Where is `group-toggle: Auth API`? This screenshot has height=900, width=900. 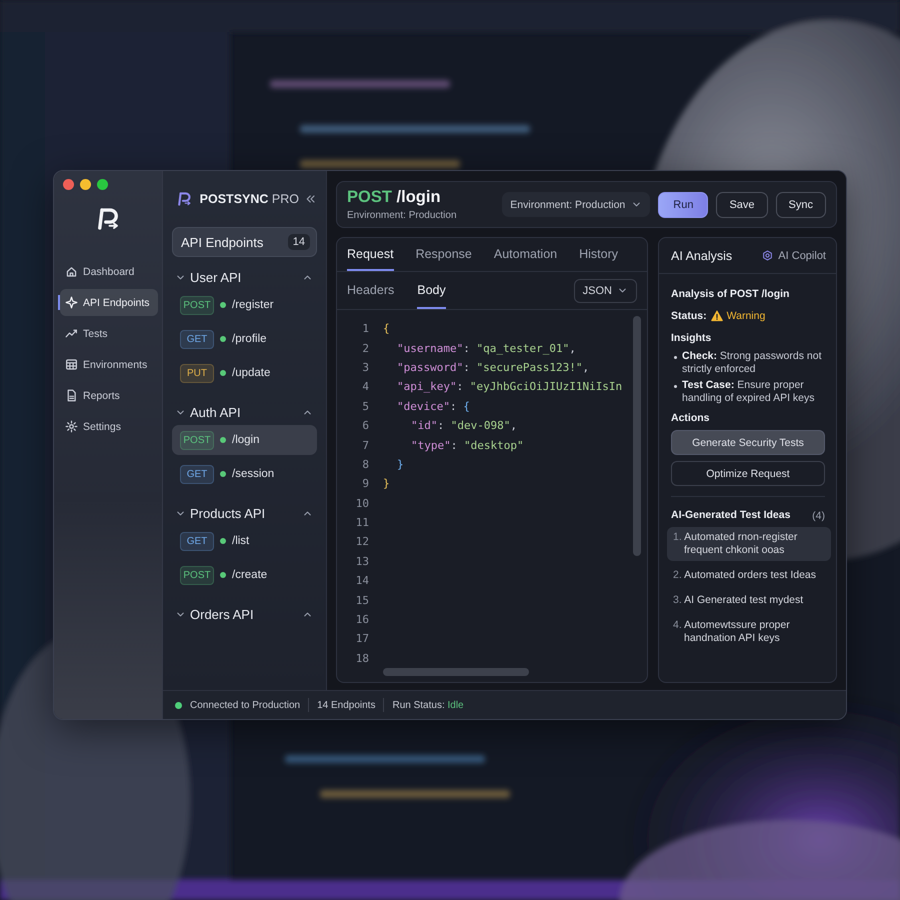 group-toggle: Auth API is located at coordinates (208, 412).